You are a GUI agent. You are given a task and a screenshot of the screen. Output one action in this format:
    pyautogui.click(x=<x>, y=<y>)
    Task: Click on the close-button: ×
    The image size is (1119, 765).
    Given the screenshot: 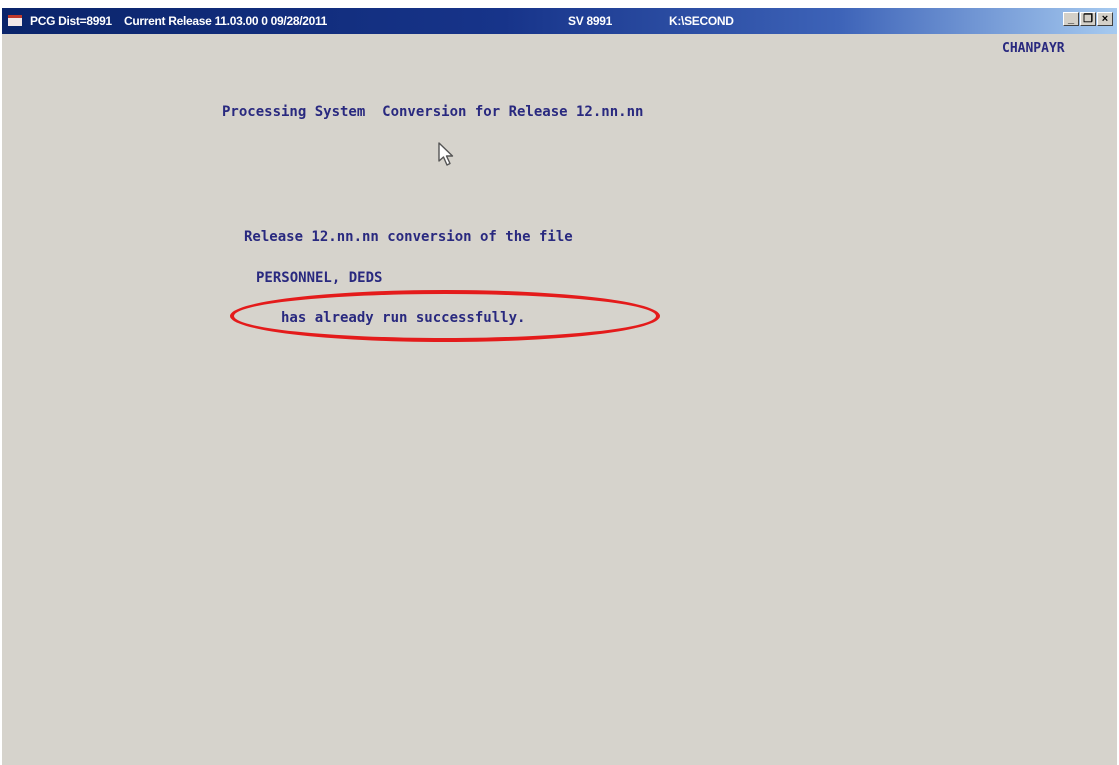 What is the action you would take?
    pyautogui.click(x=1105, y=19)
    